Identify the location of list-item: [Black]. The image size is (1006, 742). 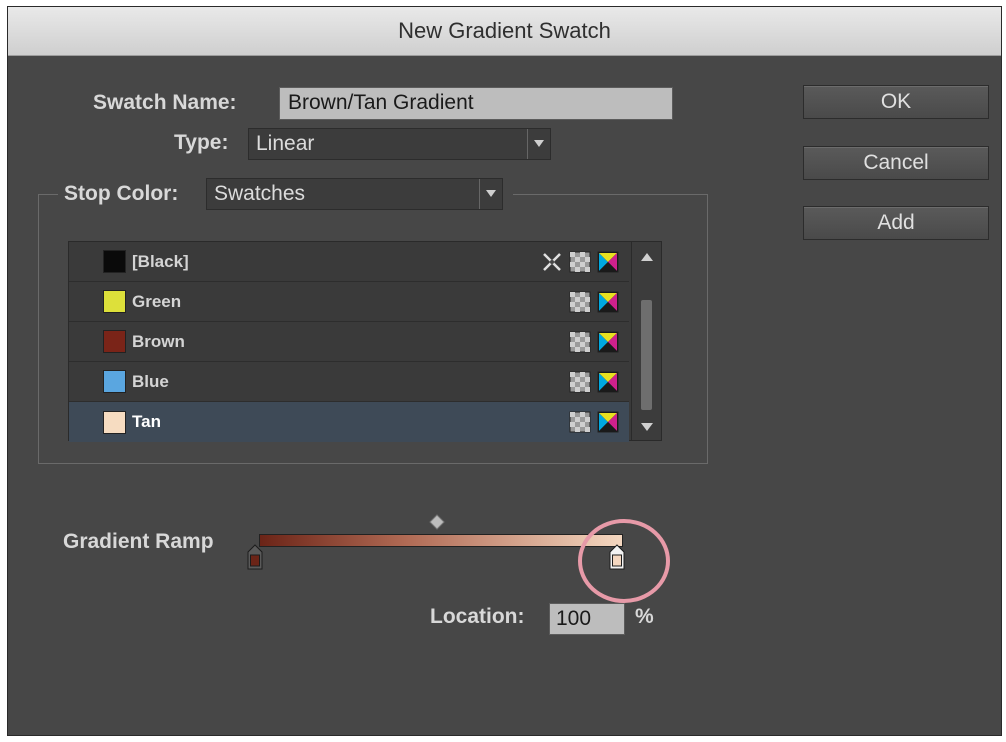
(349, 262).